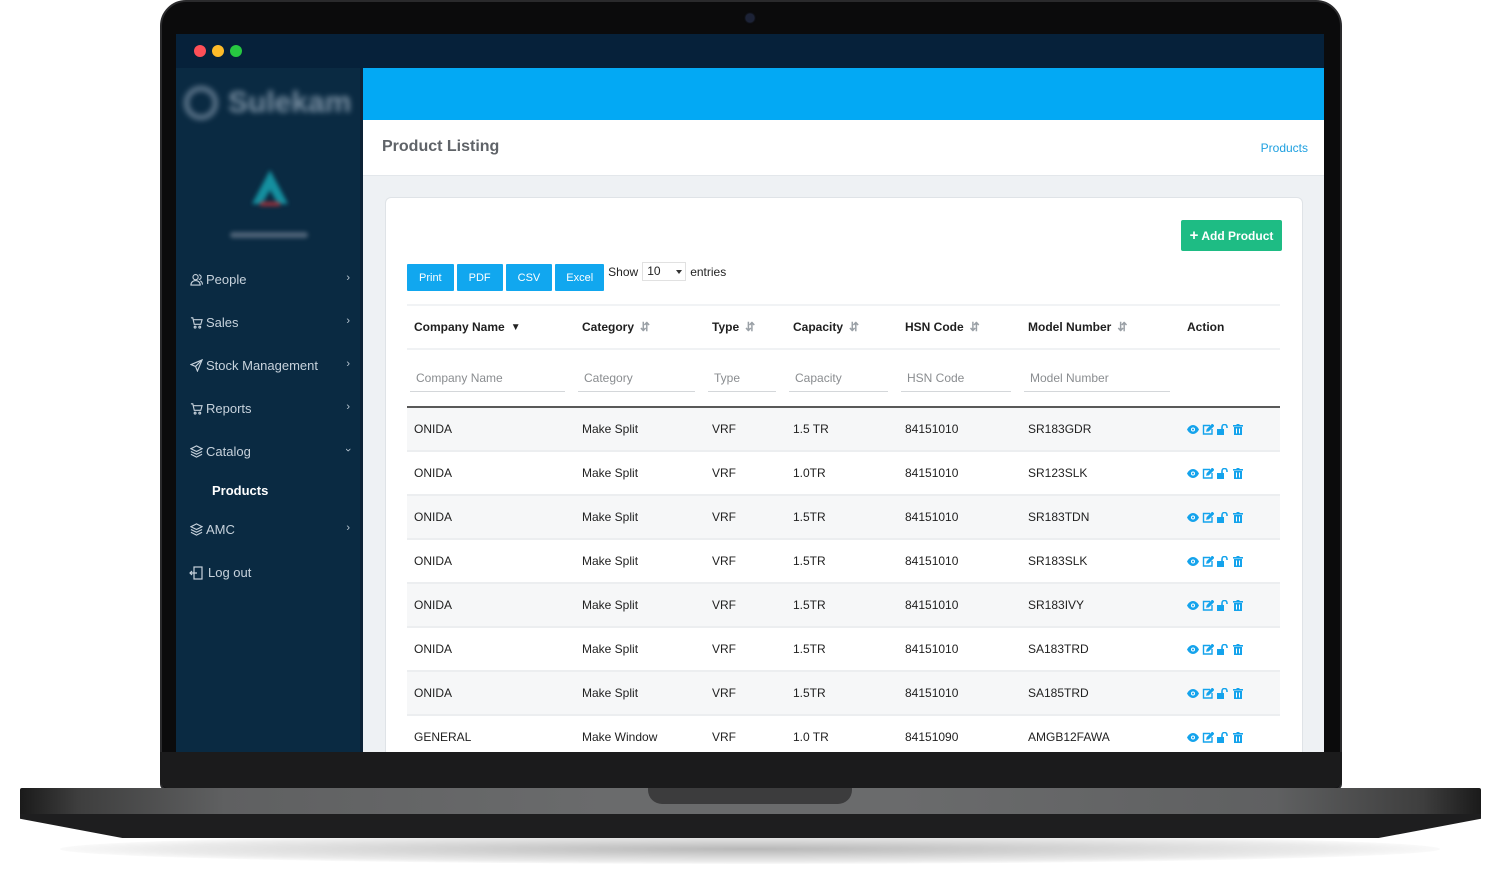 This screenshot has height=874, width=1500. Describe the element at coordinates (441, 146) in the screenshot. I see `page-title: Product Listing` at that location.